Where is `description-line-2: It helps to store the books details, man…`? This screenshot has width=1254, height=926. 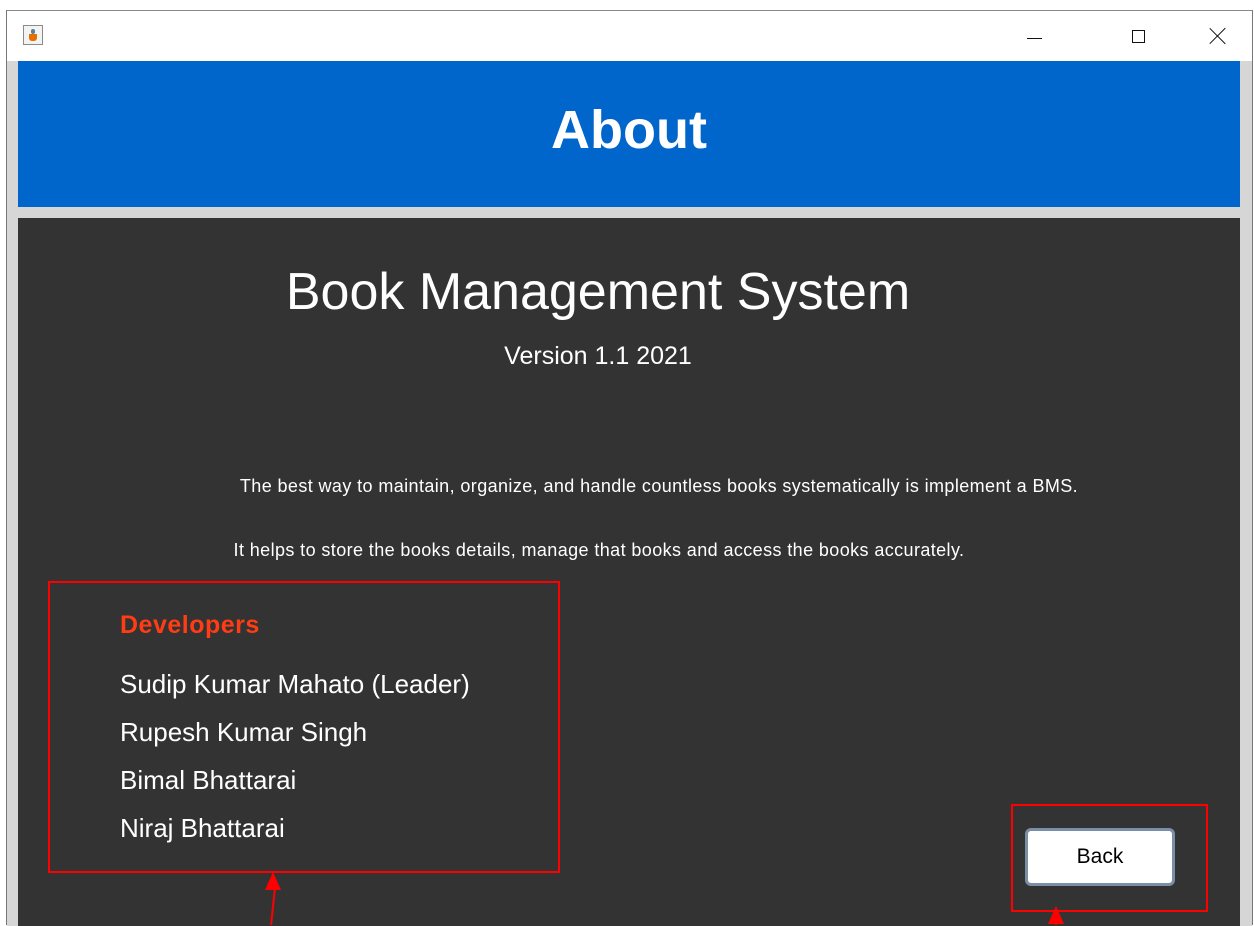
description-line-2: It helps to store the books details, man… is located at coordinates (599, 550).